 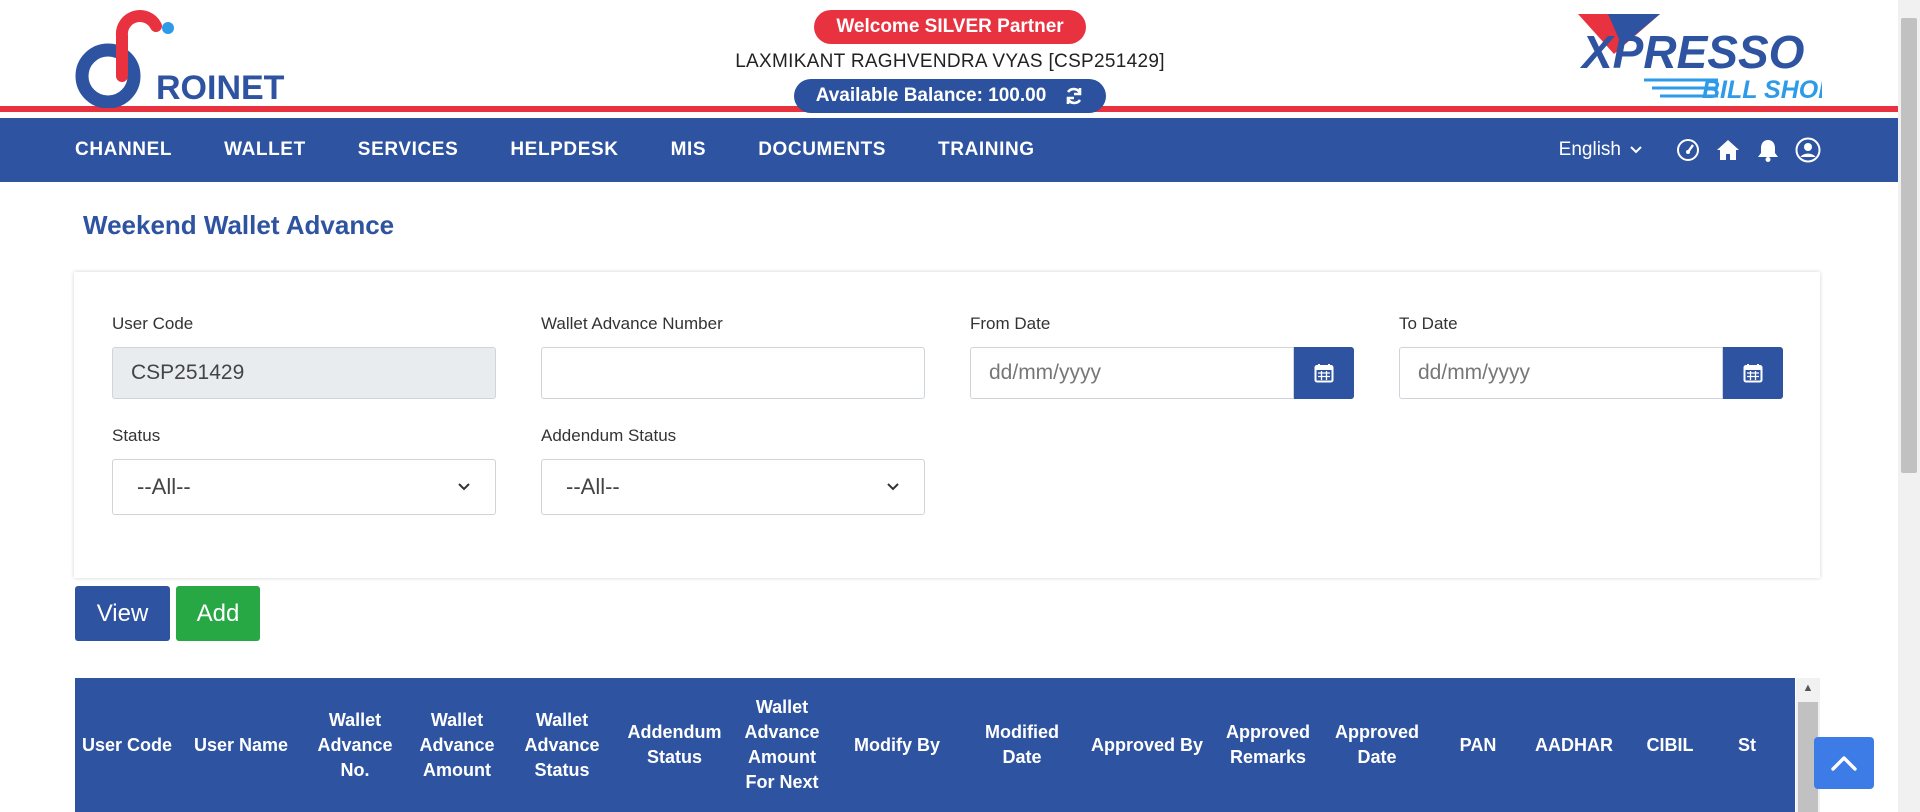 I want to click on add-button: Add, so click(x=218, y=613).